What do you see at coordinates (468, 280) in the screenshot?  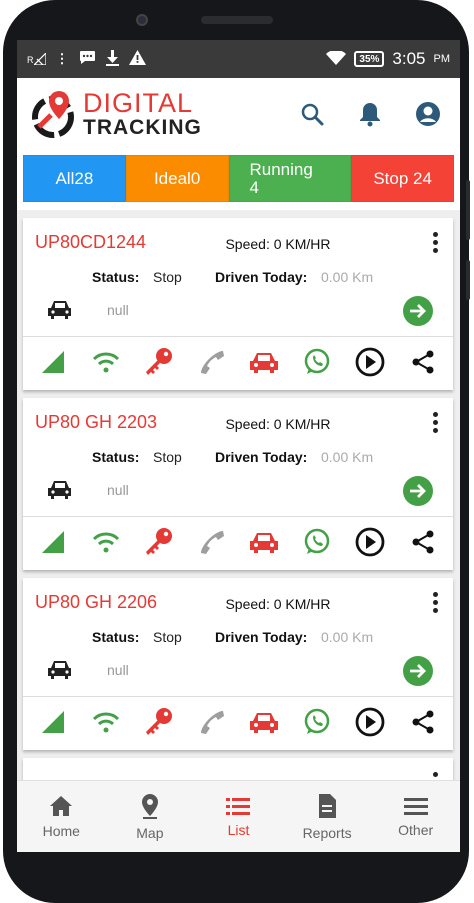 I see `power-button` at bounding box center [468, 280].